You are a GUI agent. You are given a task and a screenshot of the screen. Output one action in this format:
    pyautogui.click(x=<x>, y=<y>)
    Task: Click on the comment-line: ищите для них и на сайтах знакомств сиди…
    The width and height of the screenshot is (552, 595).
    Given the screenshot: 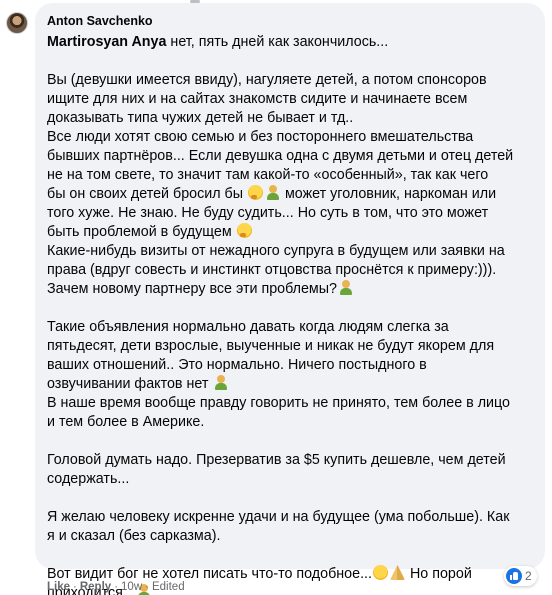 What is the action you would take?
    pyautogui.click(x=257, y=99)
    